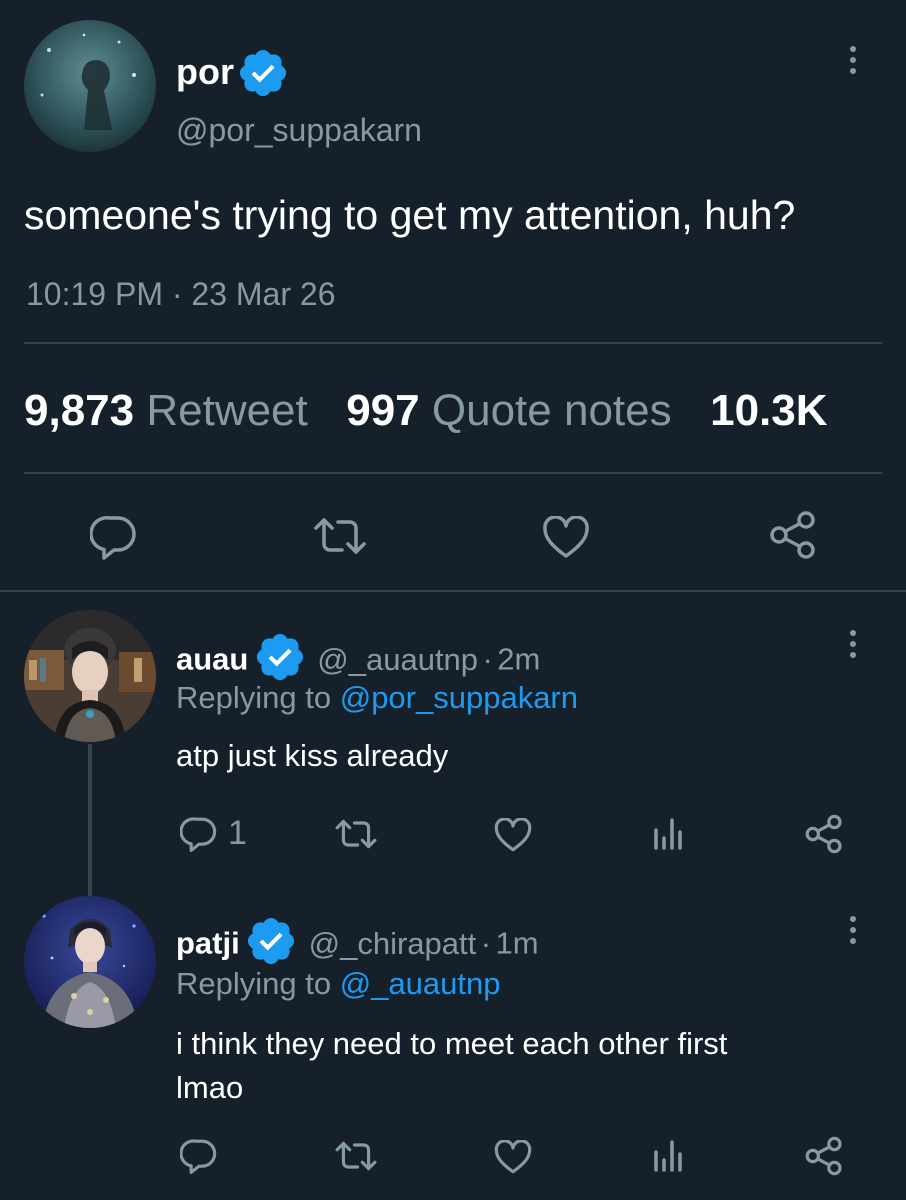 Image resolution: width=906 pixels, height=1200 pixels. I want to click on avatar-patji, so click(90, 962).